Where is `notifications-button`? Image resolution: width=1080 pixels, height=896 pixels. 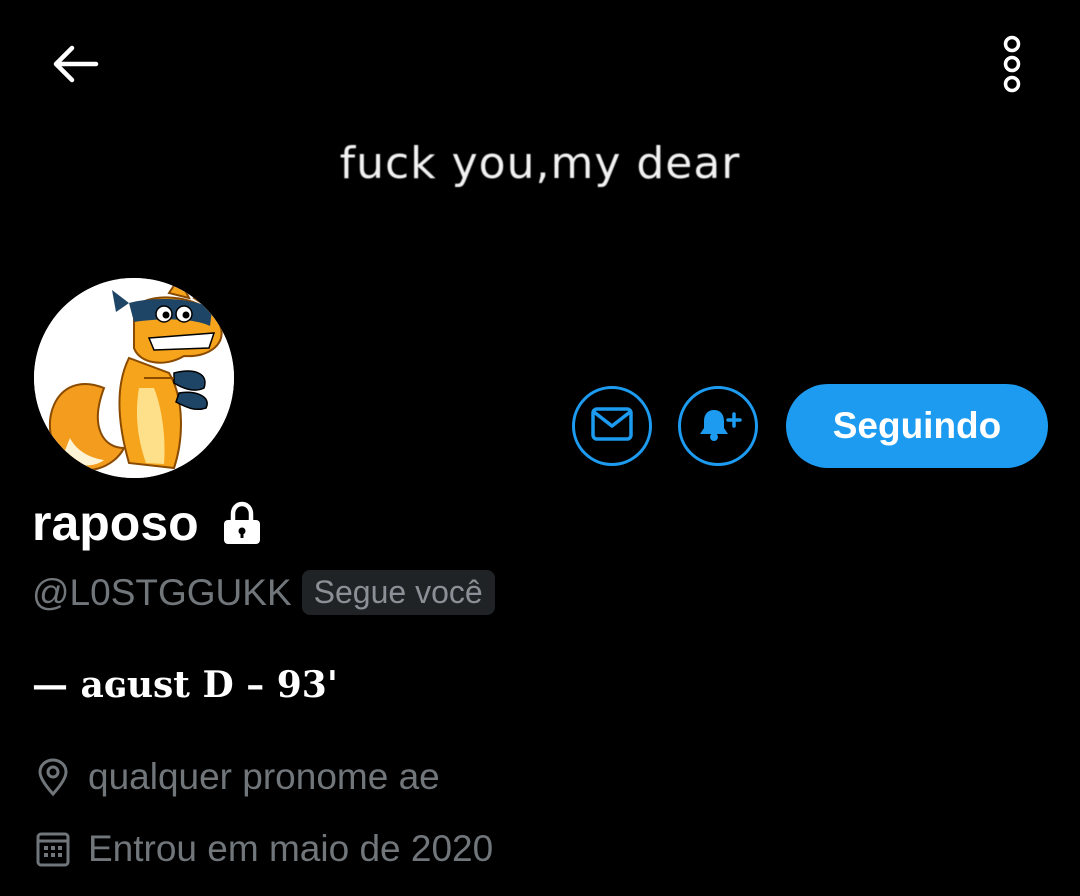 notifications-button is located at coordinates (718, 426).